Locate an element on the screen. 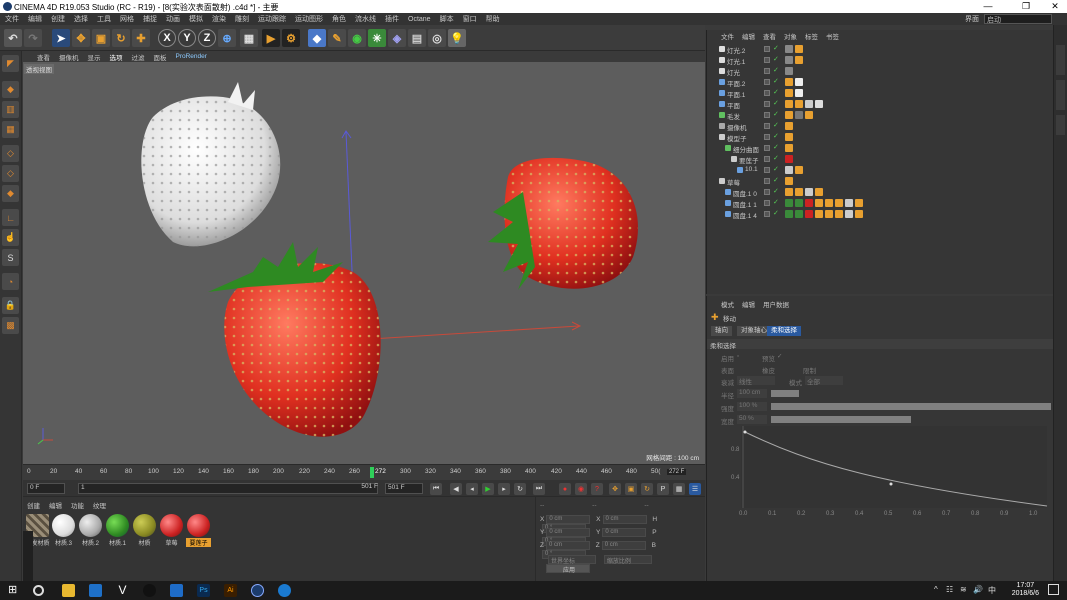 The height and width of the screenshot is (600, 1067). cinema4d-taskbar-icon is located at coordinates (257, 590).